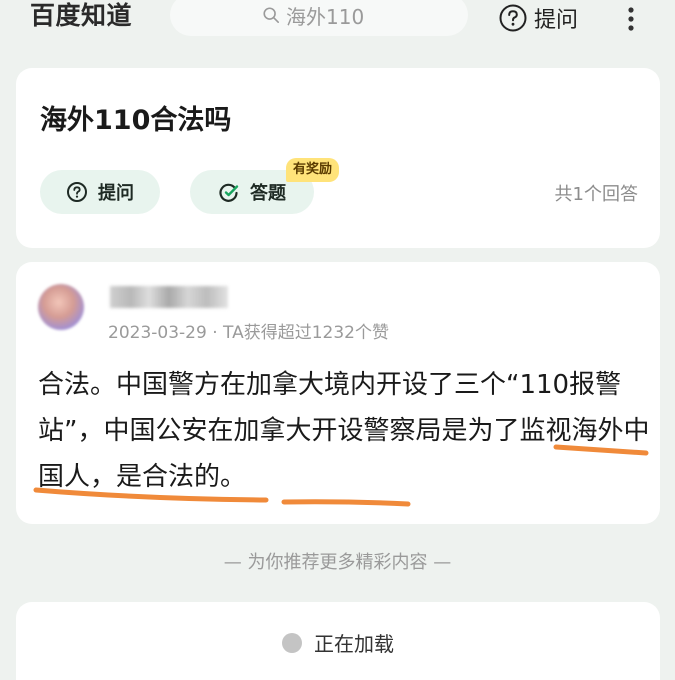 This screenshot has width=675, height=680. I want to click on recommend-divider: — 为你推荐更多精彩内容 —, so click(337, 562).